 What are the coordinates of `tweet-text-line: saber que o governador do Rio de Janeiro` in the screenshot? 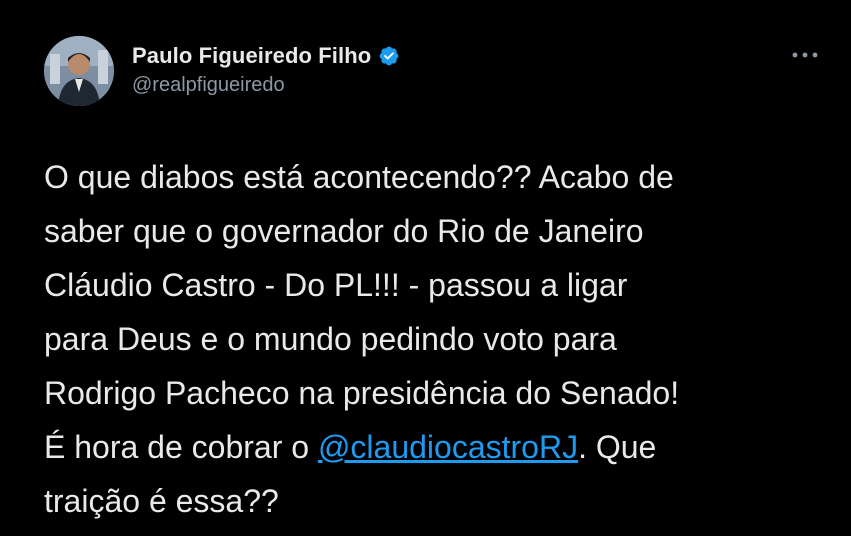 It's located at (344, 231).